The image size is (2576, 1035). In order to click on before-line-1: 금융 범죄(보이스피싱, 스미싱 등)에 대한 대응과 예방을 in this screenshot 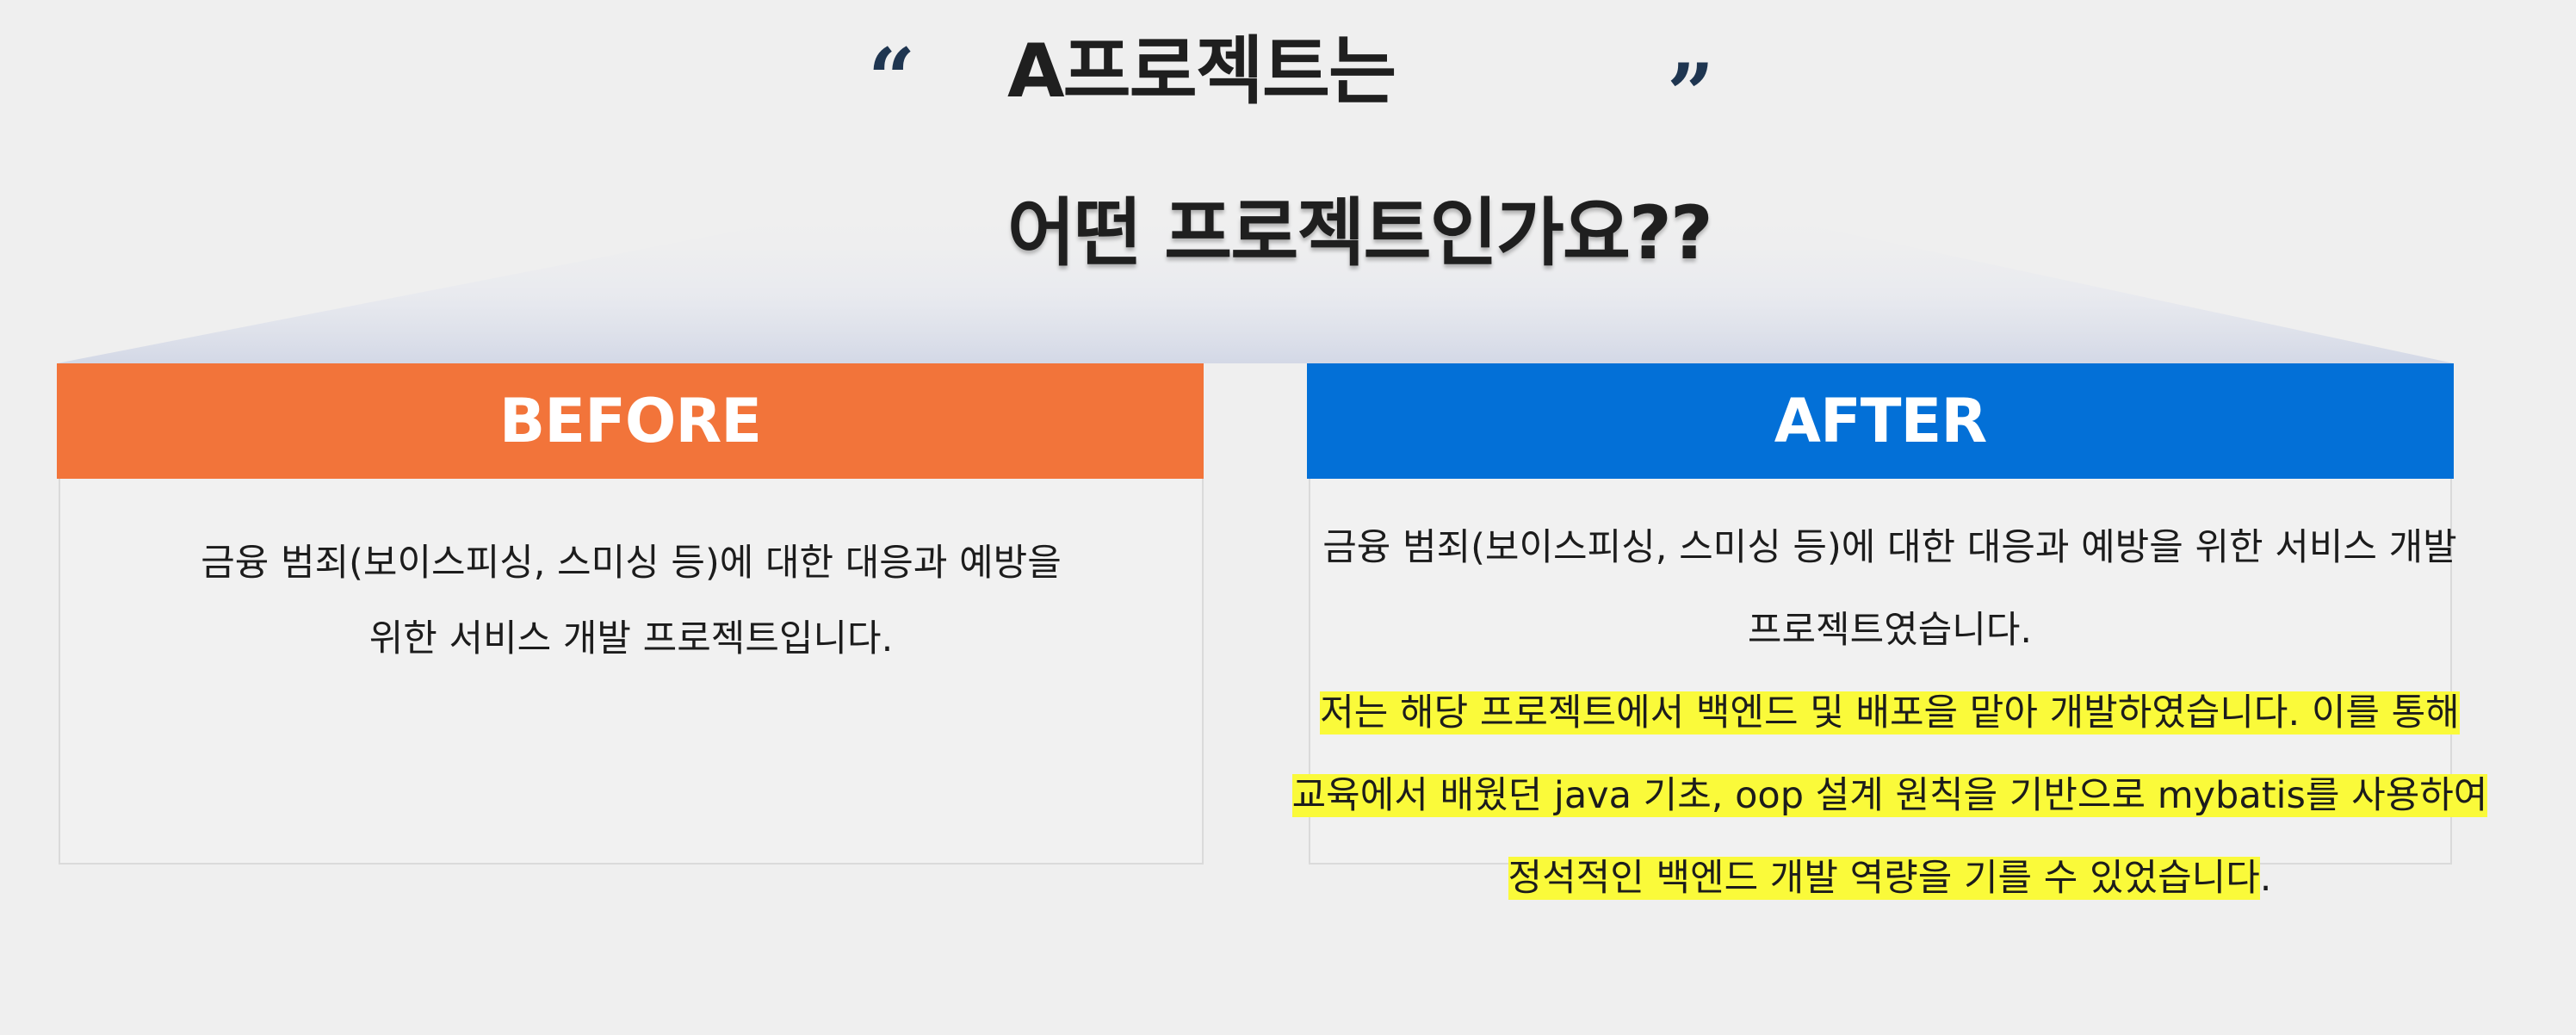, I will do `click(631, 563)`.